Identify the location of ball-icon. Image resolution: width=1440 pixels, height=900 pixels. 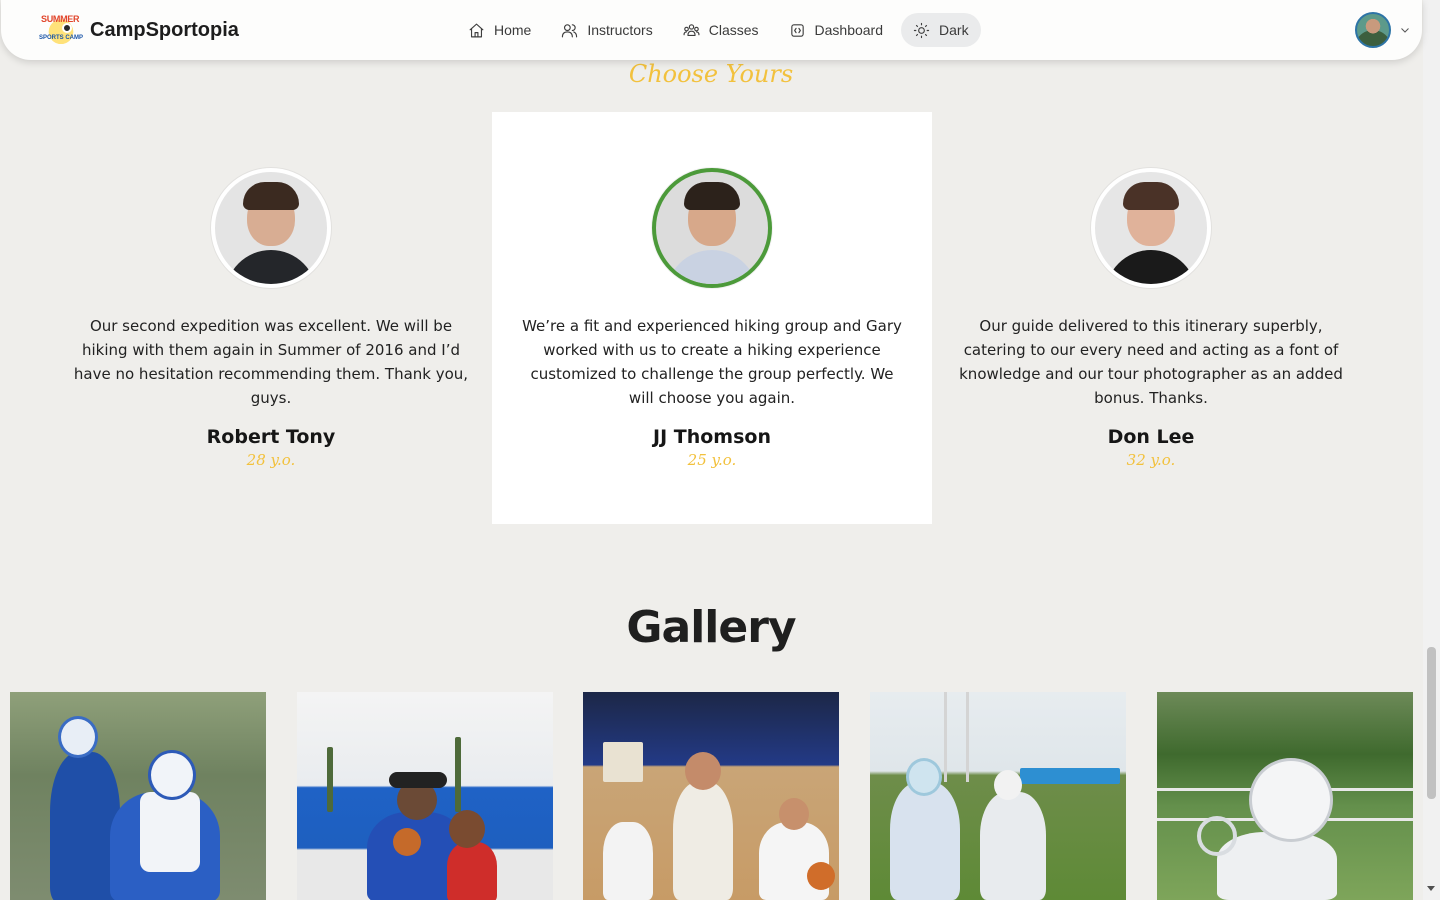
(67, 28).